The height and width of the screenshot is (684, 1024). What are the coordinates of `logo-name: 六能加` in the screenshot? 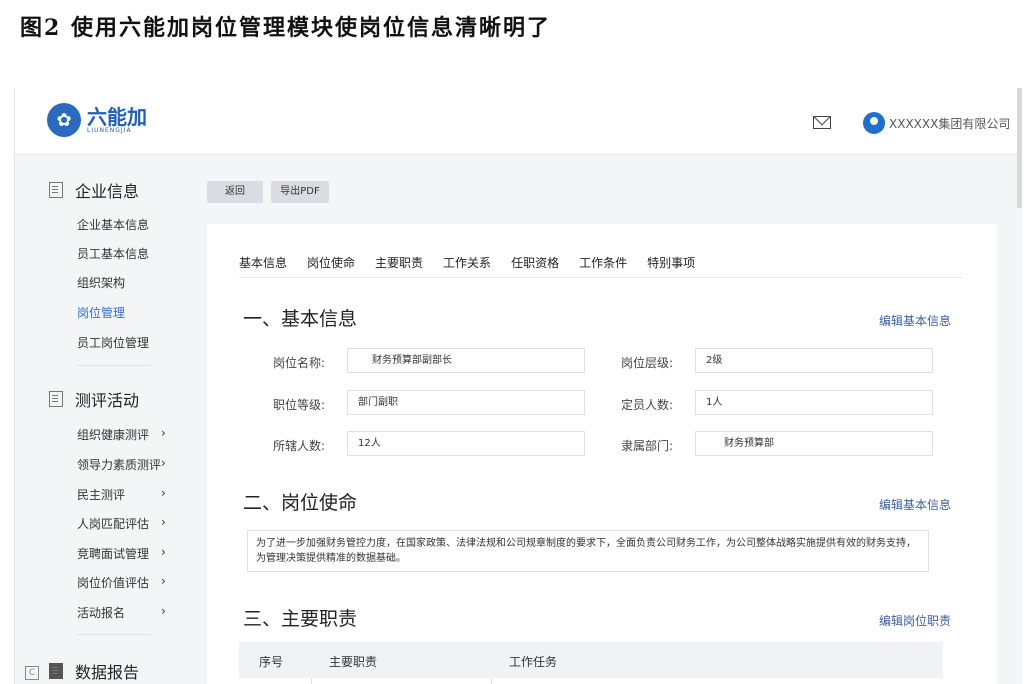 It's located at (117, 116).